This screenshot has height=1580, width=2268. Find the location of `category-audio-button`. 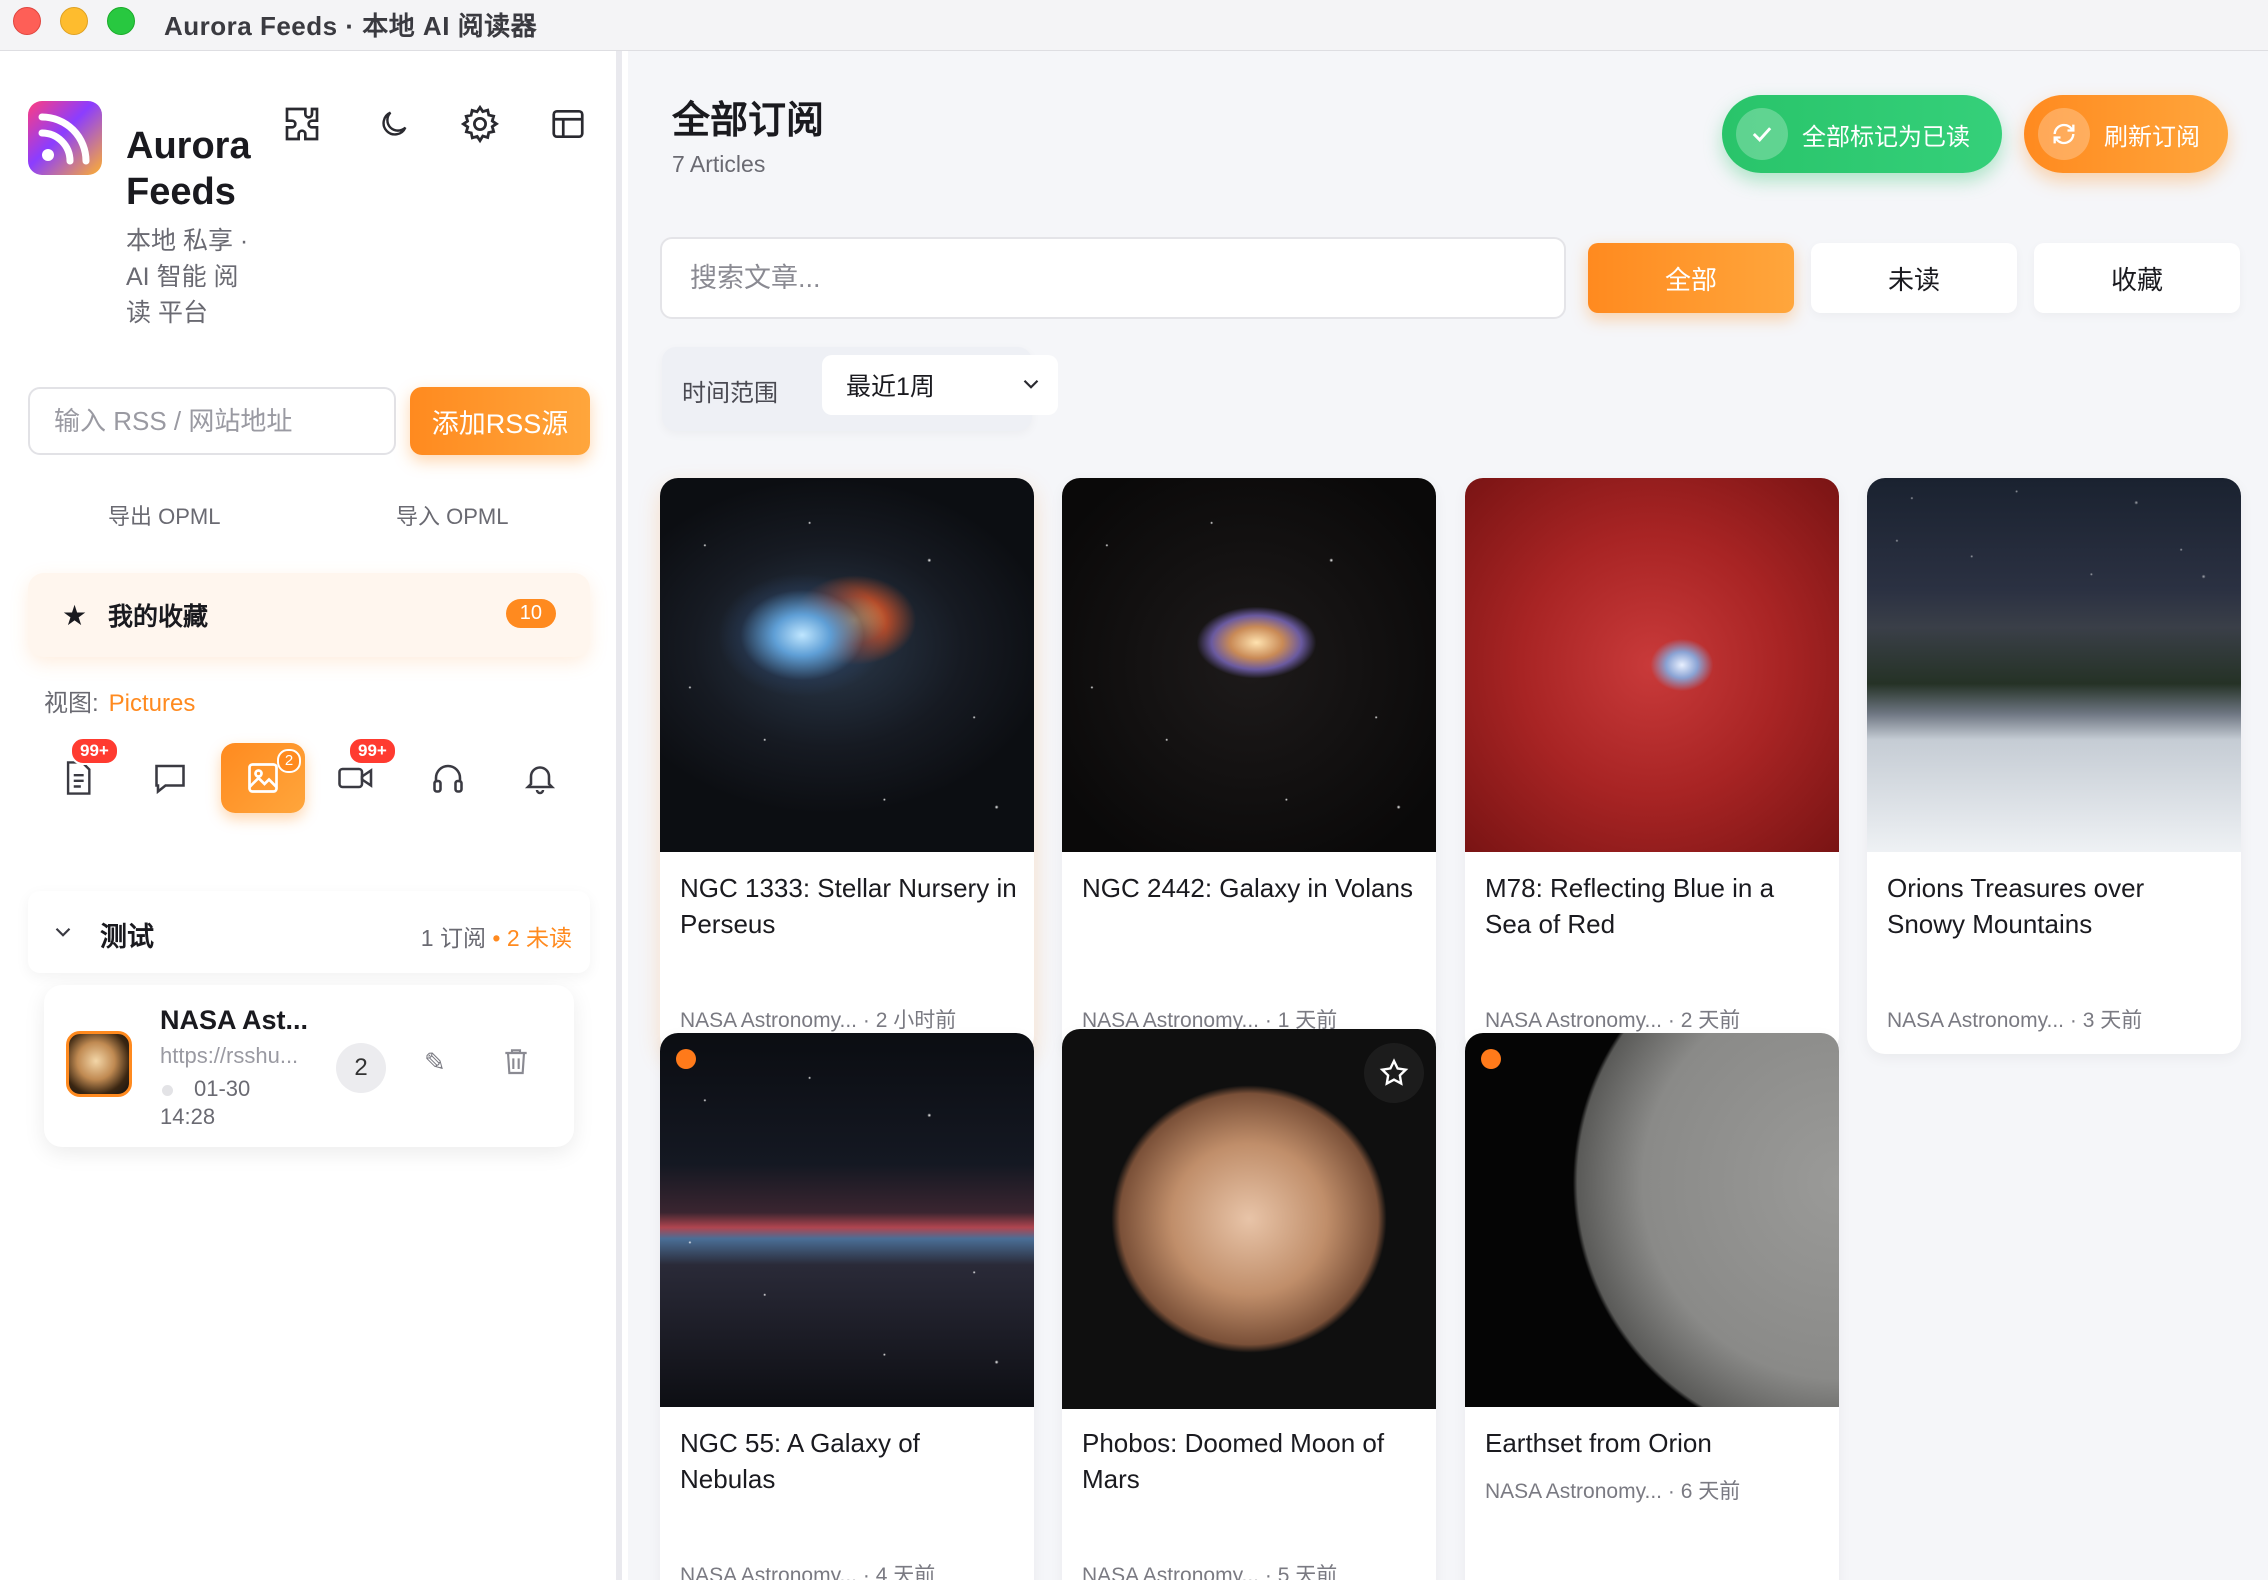

category-audio-button is located at coordinates (448, 778).